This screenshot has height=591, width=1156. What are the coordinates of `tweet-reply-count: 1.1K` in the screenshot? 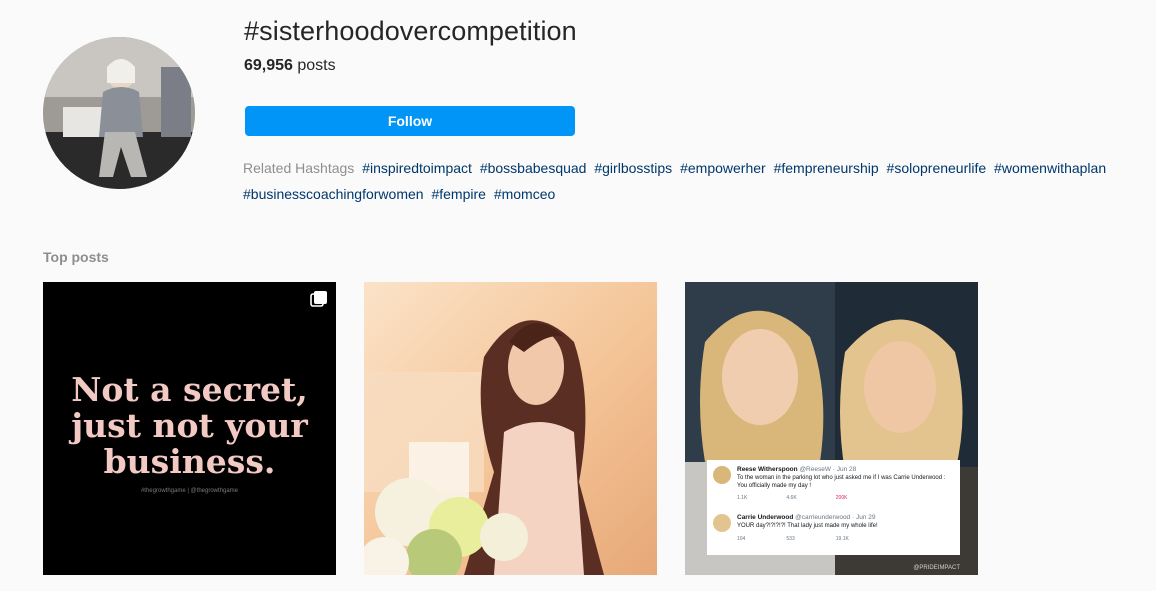 It's located at (742, 498).